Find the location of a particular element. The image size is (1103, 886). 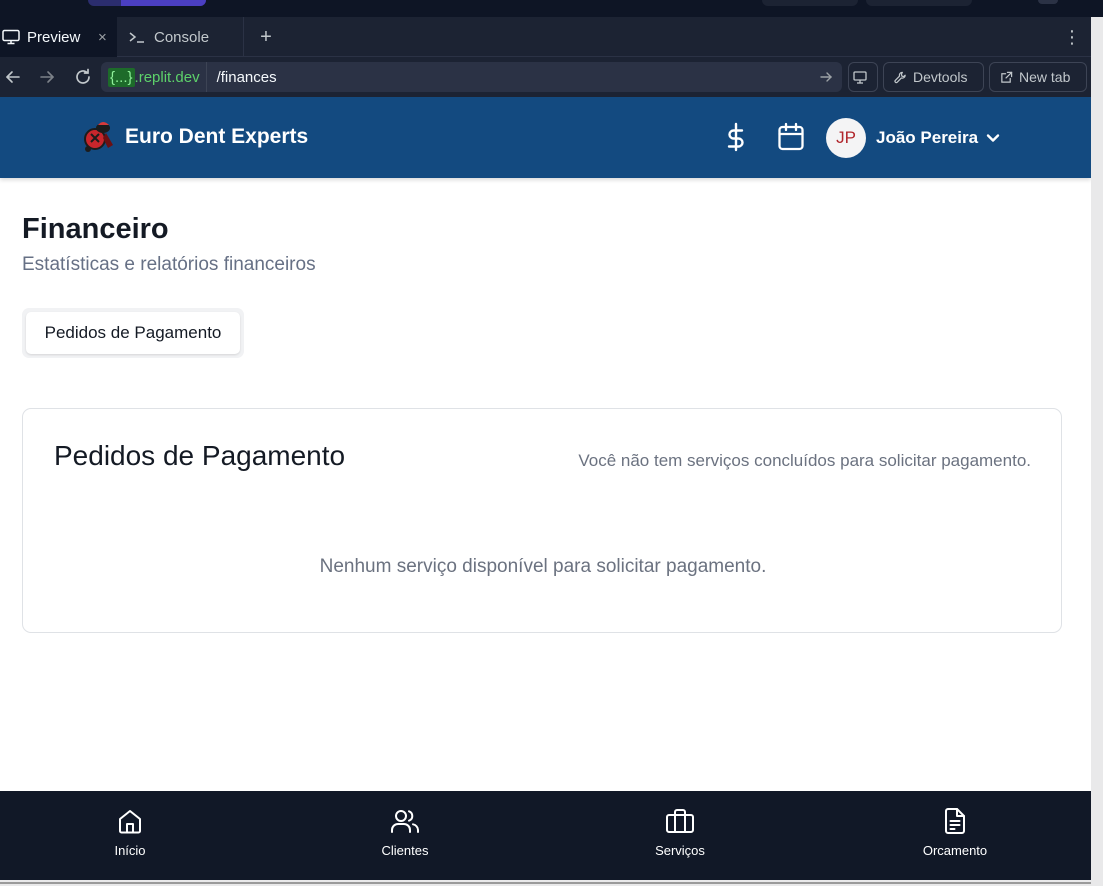

terminal-icon is located at coordinates (136, 37).